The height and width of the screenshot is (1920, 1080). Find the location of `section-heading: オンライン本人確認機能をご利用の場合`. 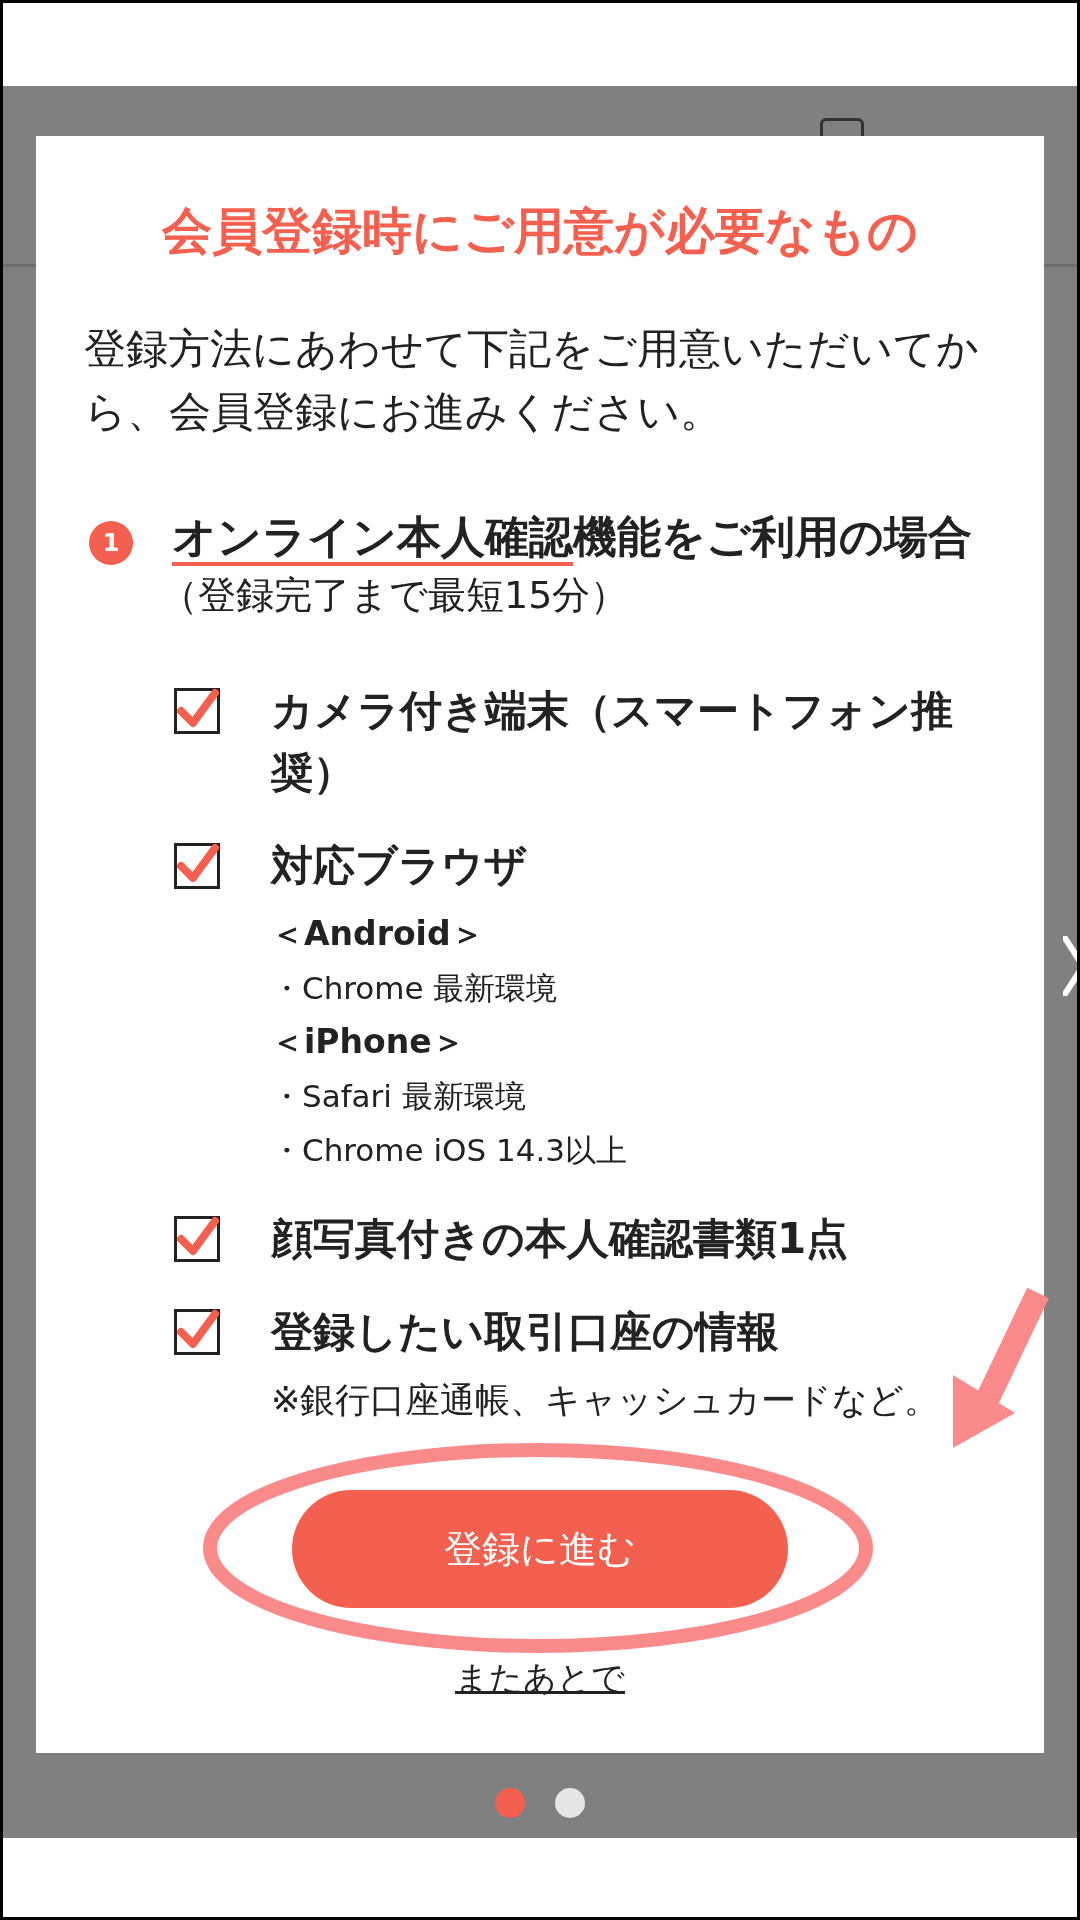

section-heading: オンライン本人確認機能をご利用の場合 is located at coordinates (572, 537).